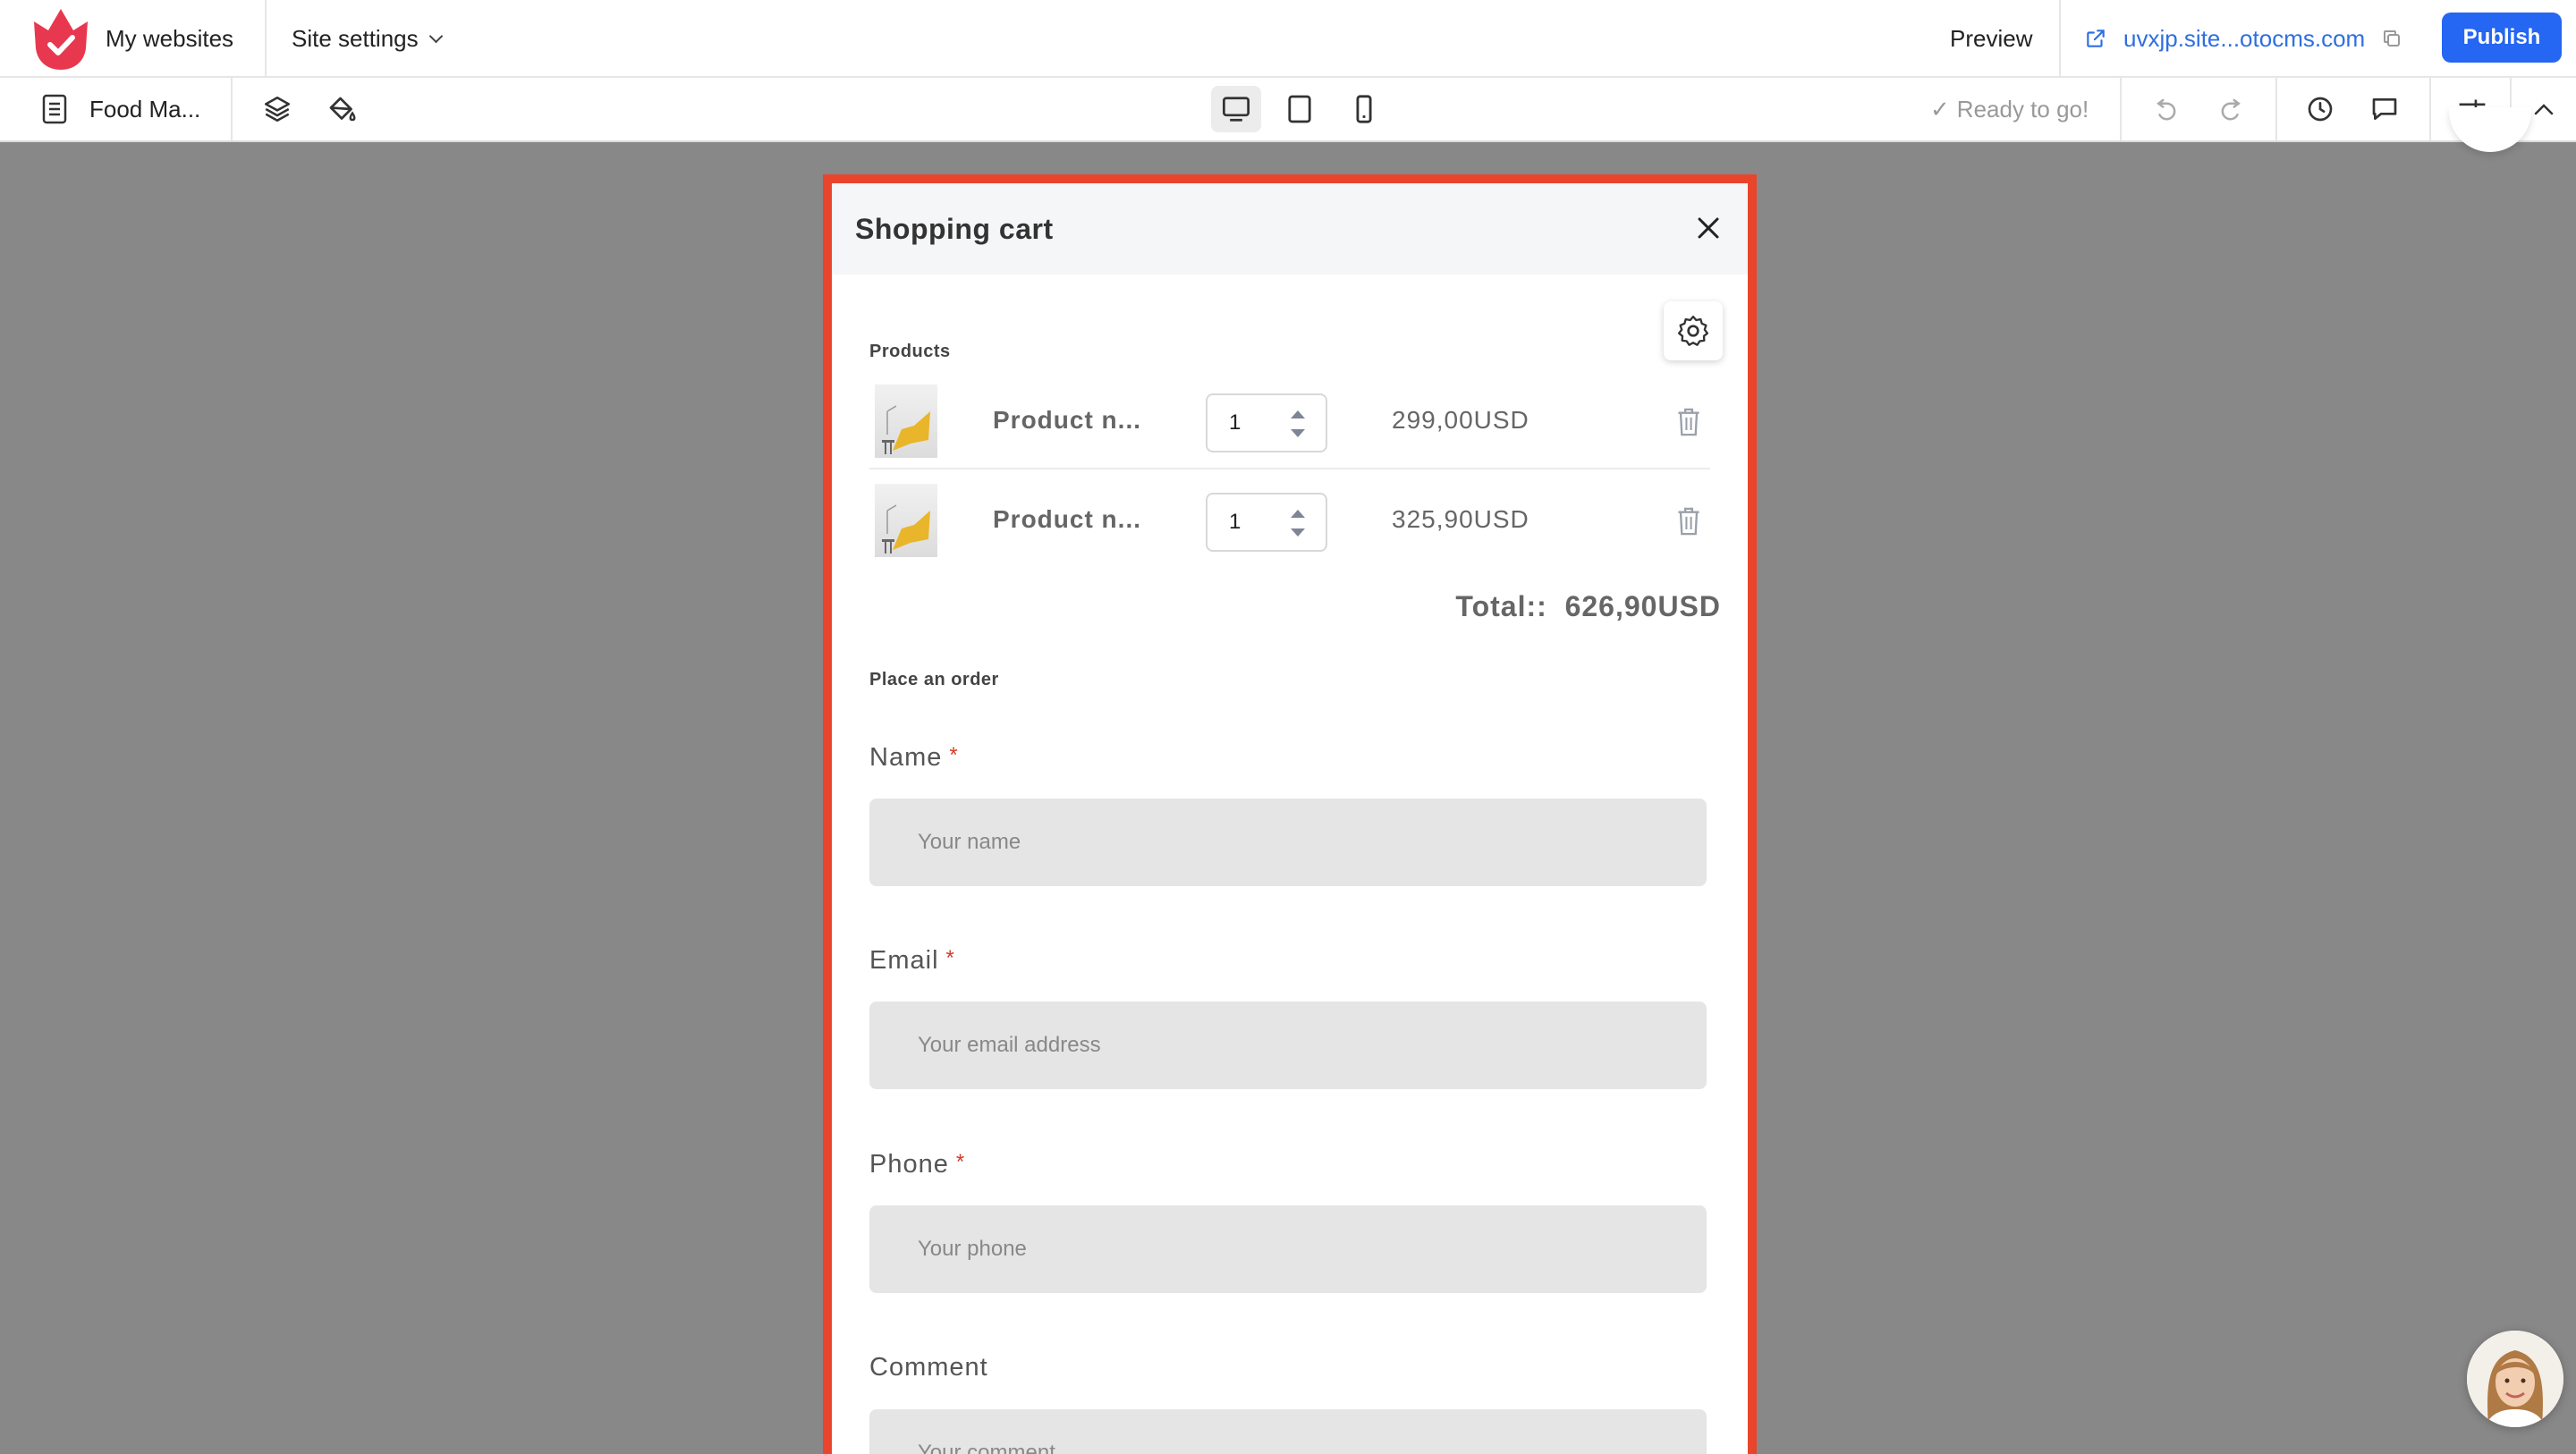 The height and width of the screenshot is (1454, 2576). Describe the element at coordinates (2490, 129) in the screenshot. I see `floating-handle` at that location.